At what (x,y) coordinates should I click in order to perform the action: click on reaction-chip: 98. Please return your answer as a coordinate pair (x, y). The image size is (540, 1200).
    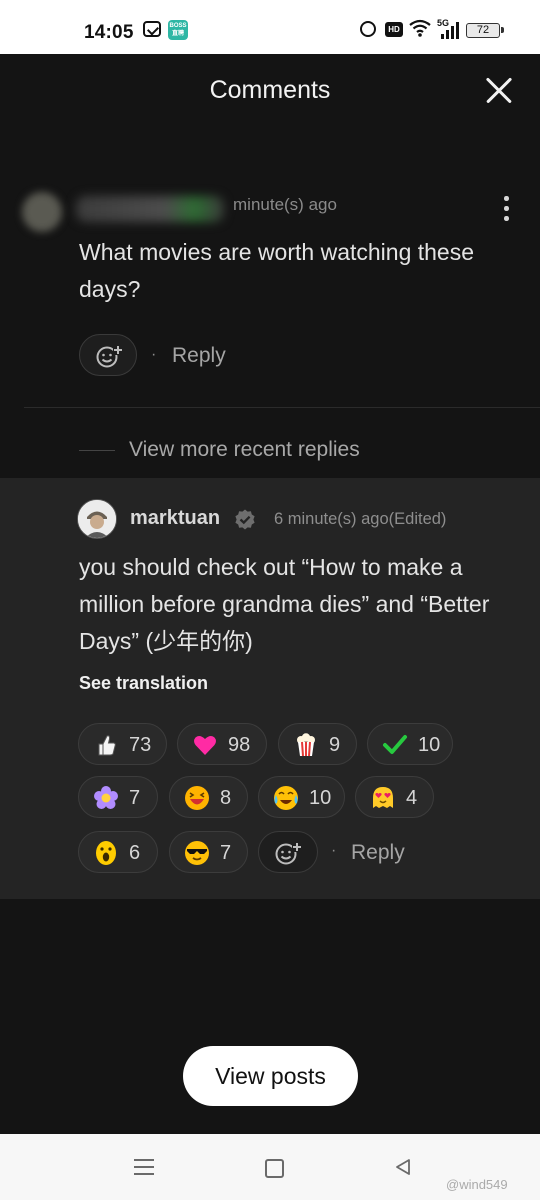
    Looking at the image, I should click on (222, 744).